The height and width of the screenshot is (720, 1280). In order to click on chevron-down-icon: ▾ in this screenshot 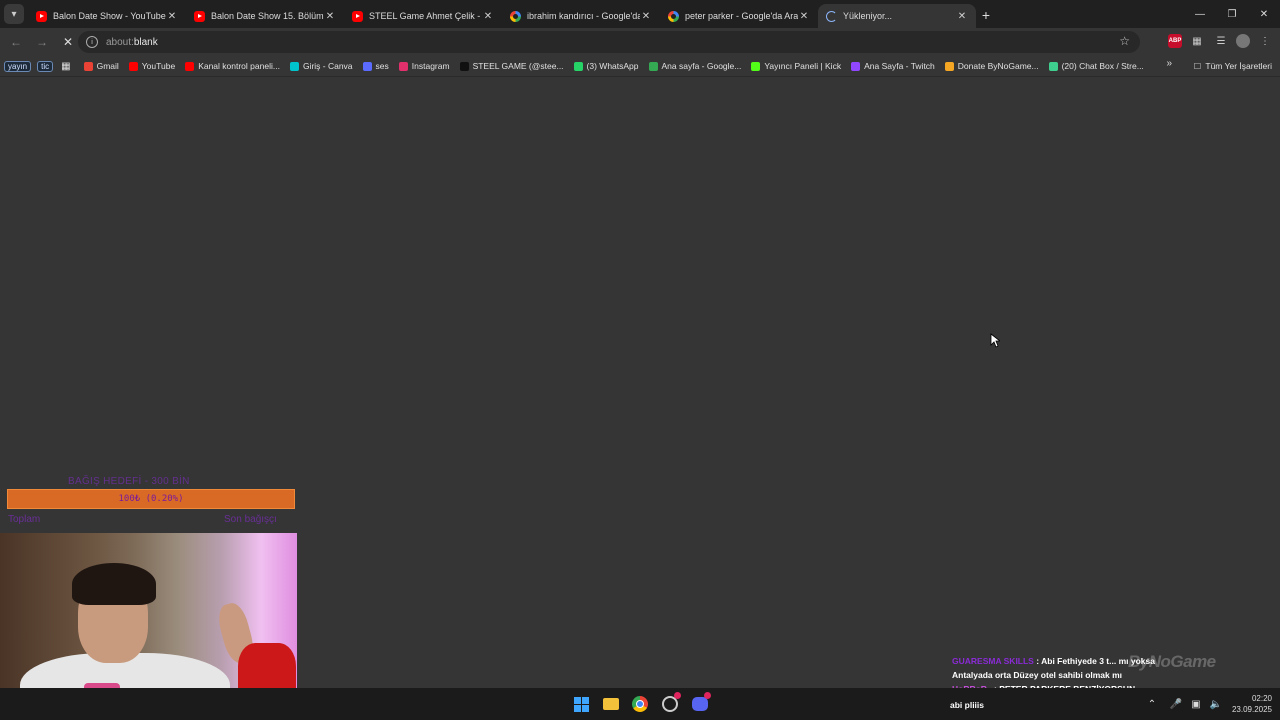, I will do `click(14, 14)`.